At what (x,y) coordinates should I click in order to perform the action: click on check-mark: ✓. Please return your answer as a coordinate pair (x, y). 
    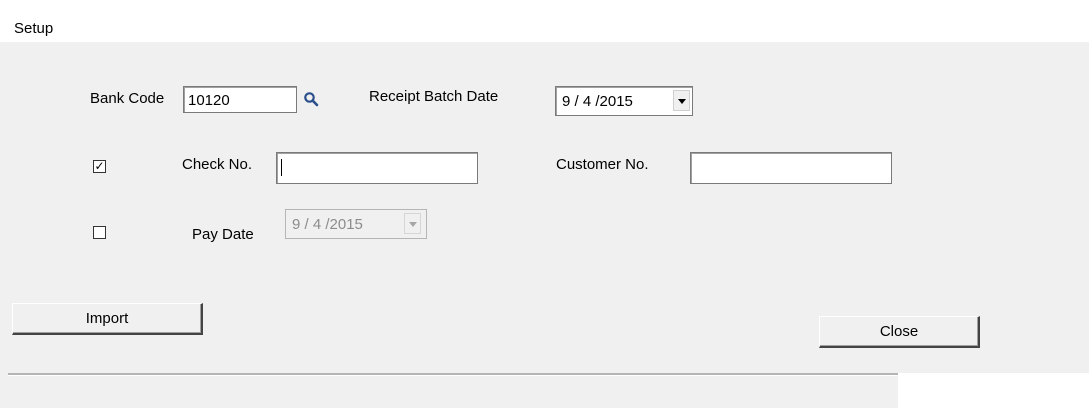
    Looking at the image, I should click on (99, 166).